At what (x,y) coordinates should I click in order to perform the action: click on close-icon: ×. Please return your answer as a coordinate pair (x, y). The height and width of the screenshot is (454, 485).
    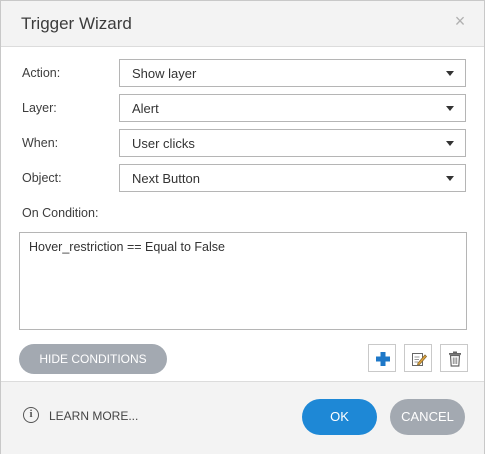
    Looking at the image, I should click on (460, 21).